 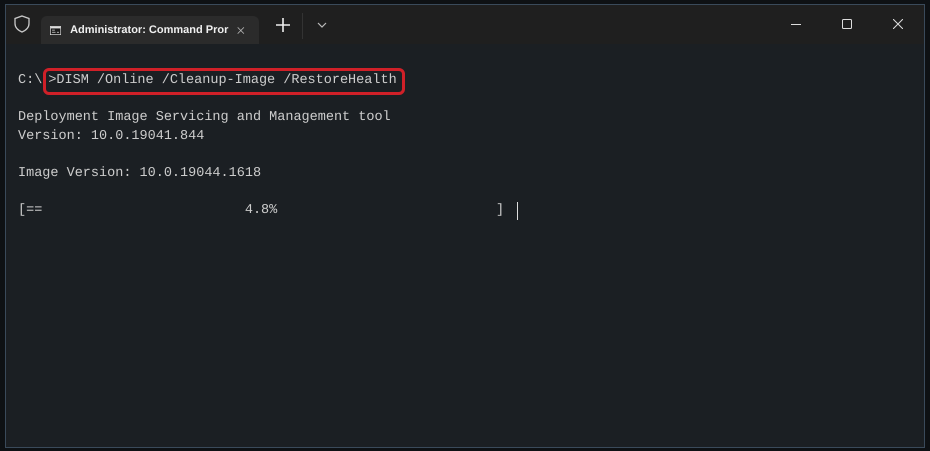 What do you see at coordinates (56, 30) in the screenshot?
I see `terminal-icon` at bounding box center [56, 30].